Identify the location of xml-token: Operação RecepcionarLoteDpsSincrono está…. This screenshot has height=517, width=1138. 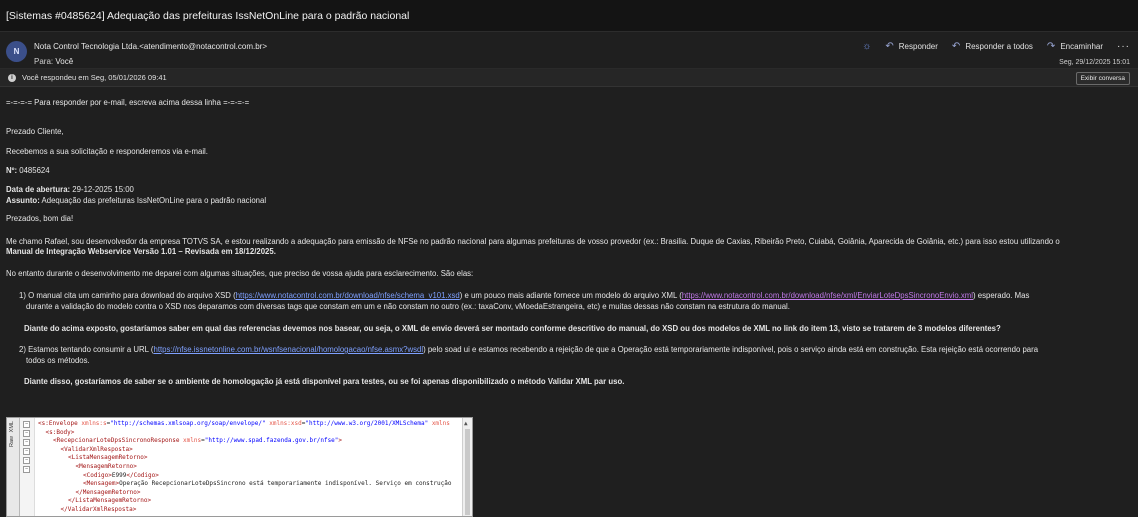
(285, 484).